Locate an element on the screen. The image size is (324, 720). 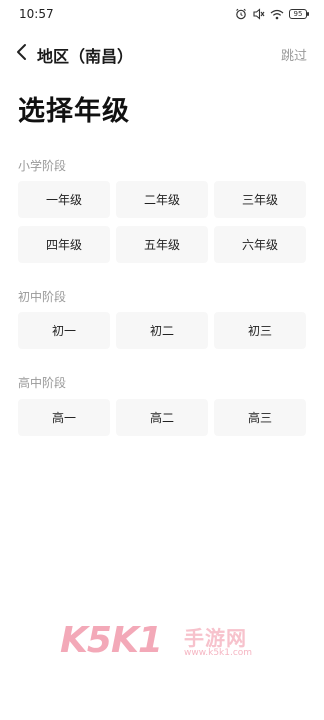
status-icons: 95 is located at coordinates (272, 14).